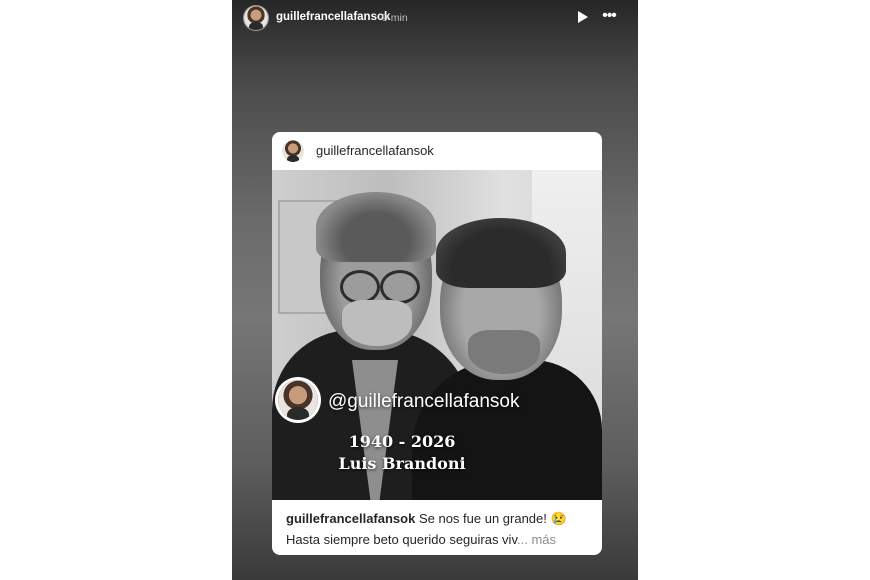  What do you see at coordinates (504, 352) in the screenshot?
I see `person-right-beard` at bounding box center [504, 352].